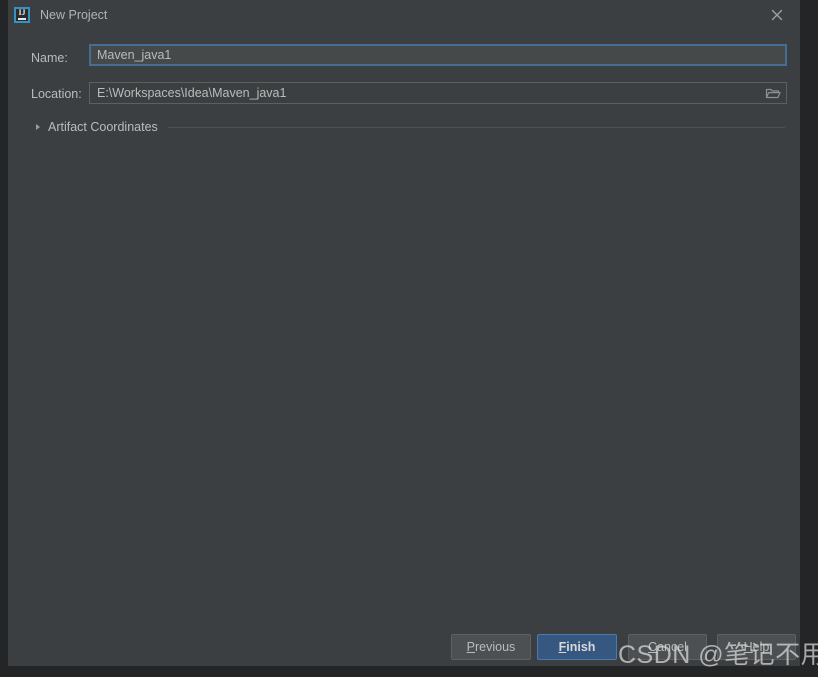  I want to click on title-bar: IJ New Project, so click(404, 15).